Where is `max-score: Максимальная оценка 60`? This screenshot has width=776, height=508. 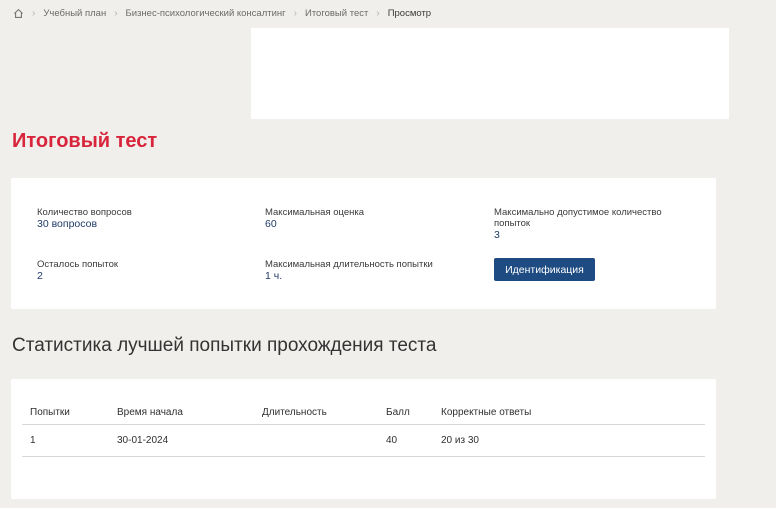 max-score: Максимальная оценка 60 is located at coordinates (314, 218).